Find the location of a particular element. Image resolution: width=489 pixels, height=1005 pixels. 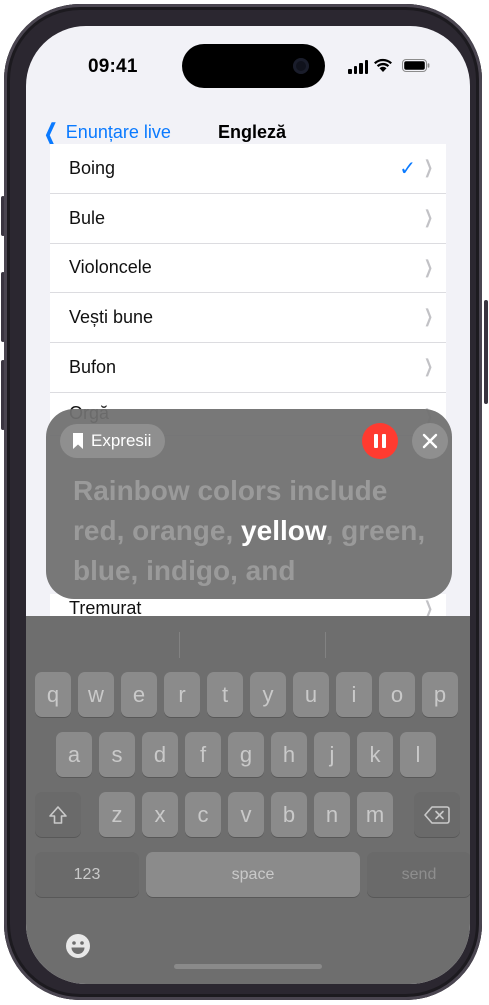

key-f: f is located at coordinates (203, 754).